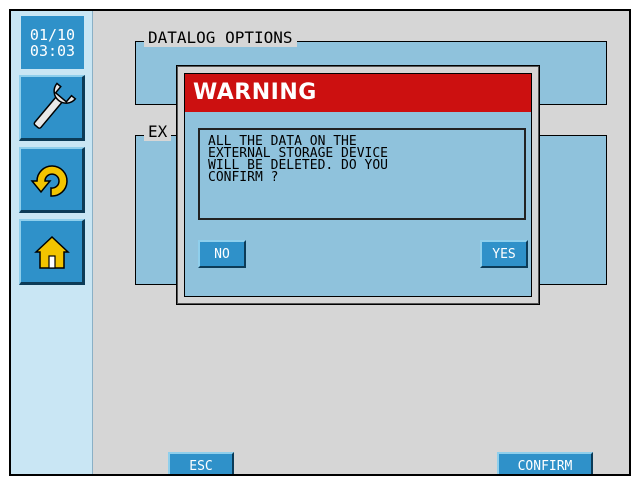 The height and width of the screenshot is (485, 642). I want to click on warning-title: WARNING, so click(358, 93).